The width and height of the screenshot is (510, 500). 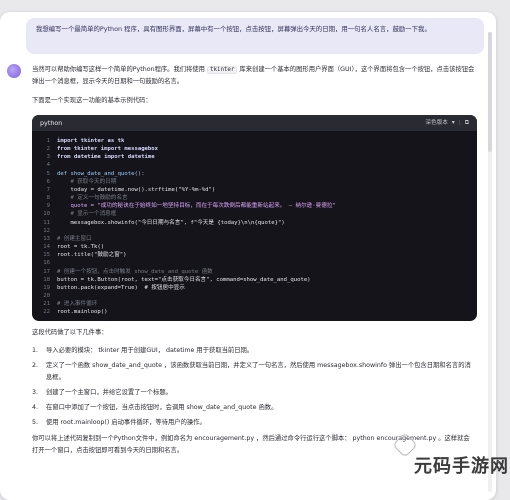 I want to click on line-number: 17, so click(x=46, y=271).